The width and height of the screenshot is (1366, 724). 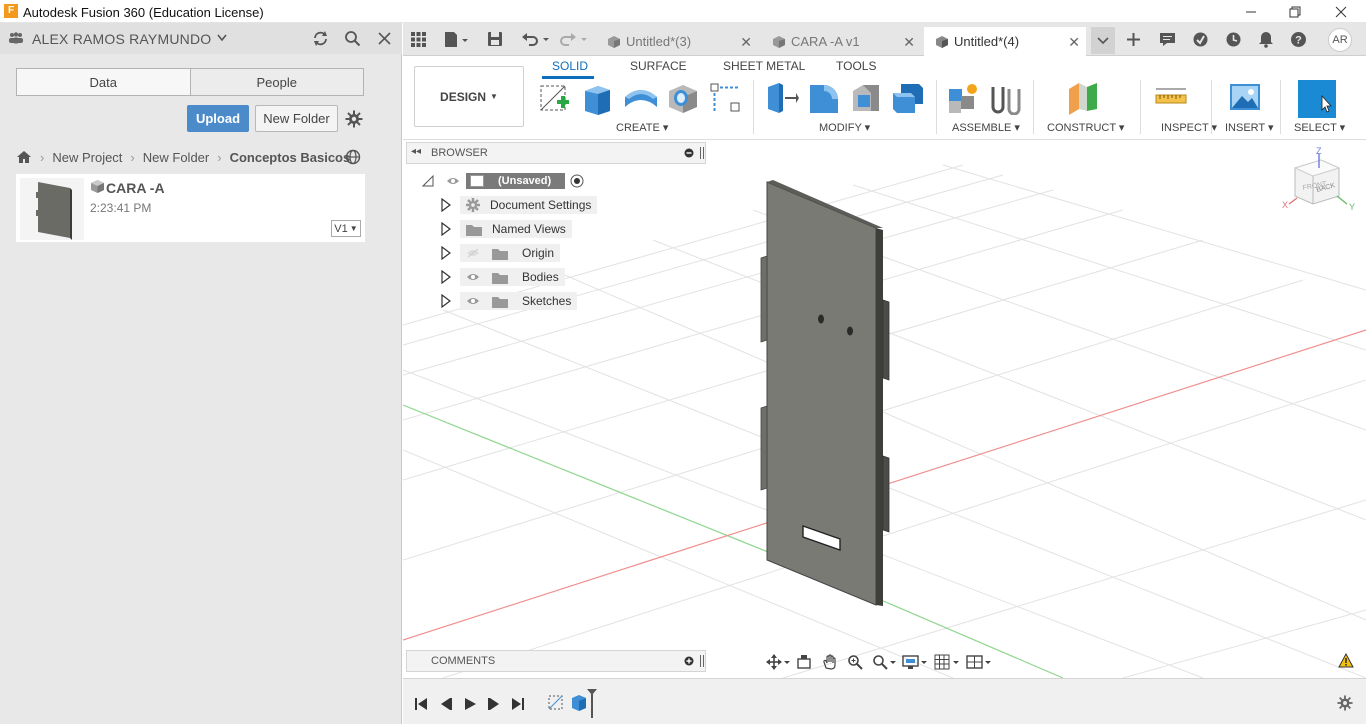 I want to click on modify-menu: MODIFY ▾, so click(x=844, y=127).